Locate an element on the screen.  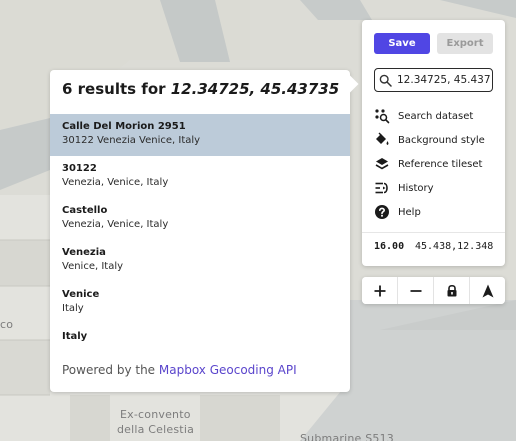
map-label-submarine: Submarine S513 is located at coordinates (347, 436).